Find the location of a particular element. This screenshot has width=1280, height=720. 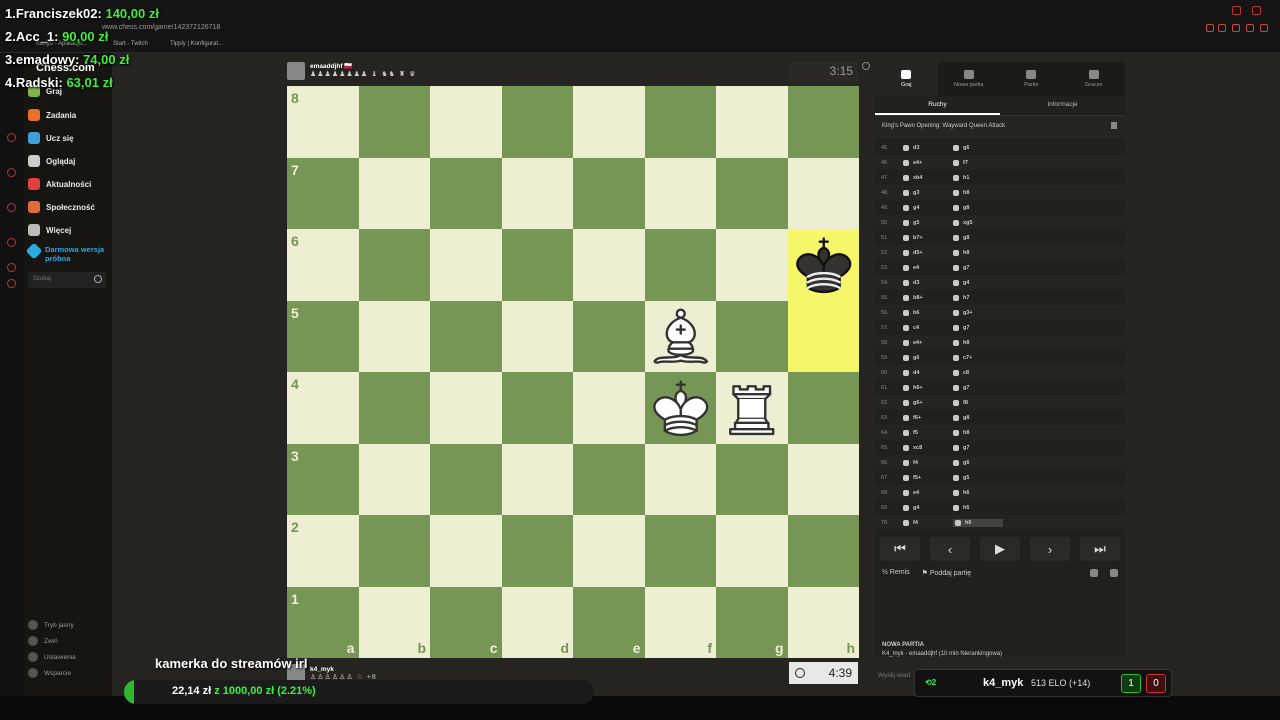

square-a2: 2 is located at coordinates (323, 551).